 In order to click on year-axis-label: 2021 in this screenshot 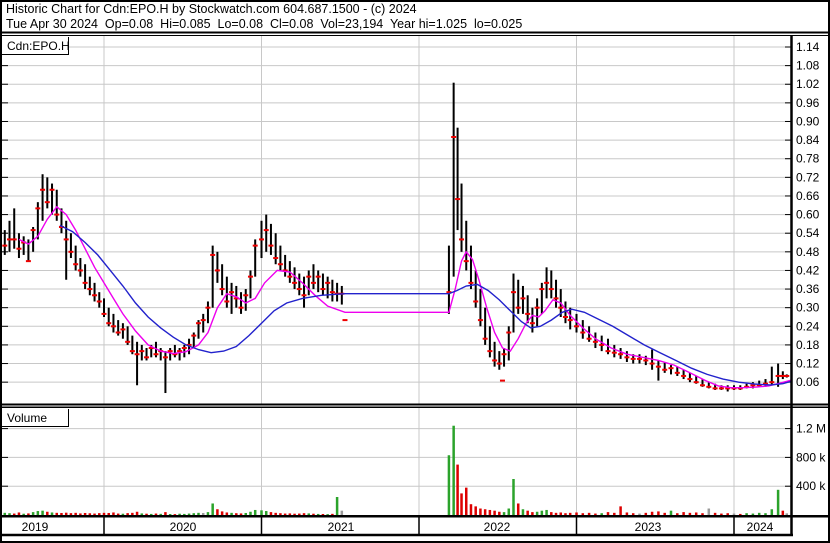, I will do `click(341, 527)`.